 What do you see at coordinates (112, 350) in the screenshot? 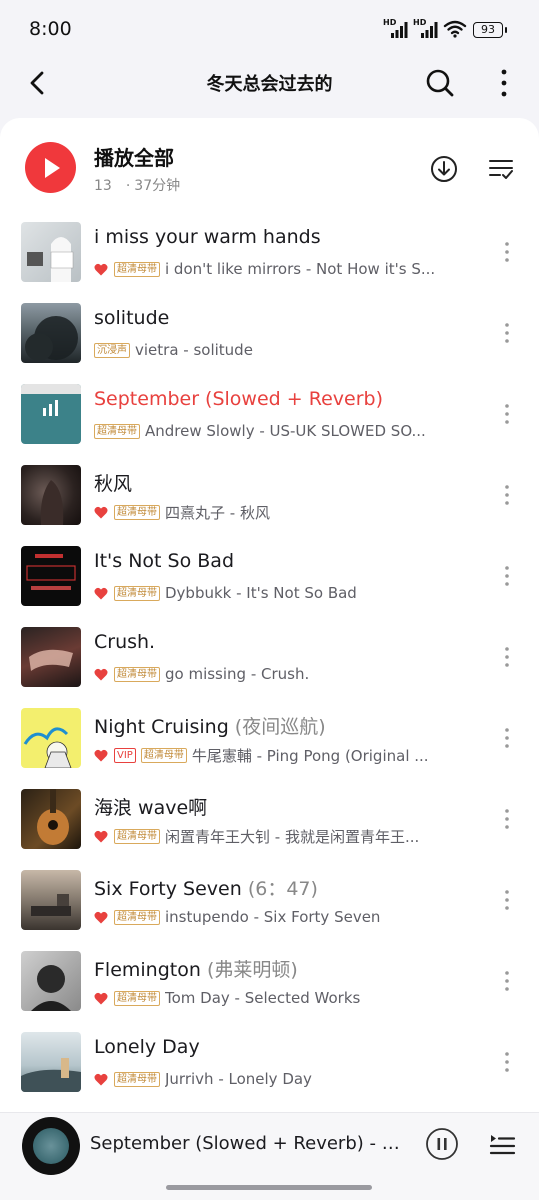
I see `quality-badge: 沉浸声` at bounding box center [112, 350].